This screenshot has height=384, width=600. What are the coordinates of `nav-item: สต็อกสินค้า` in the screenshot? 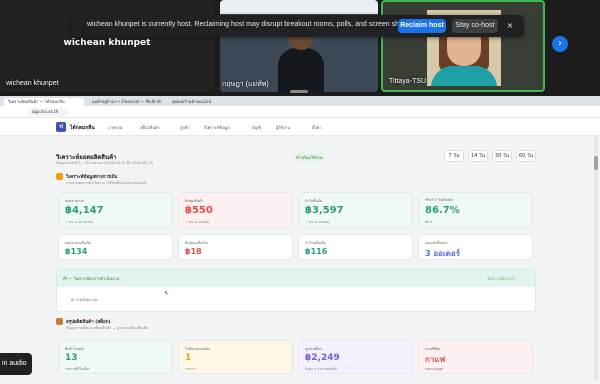 It's located at (150, 127).